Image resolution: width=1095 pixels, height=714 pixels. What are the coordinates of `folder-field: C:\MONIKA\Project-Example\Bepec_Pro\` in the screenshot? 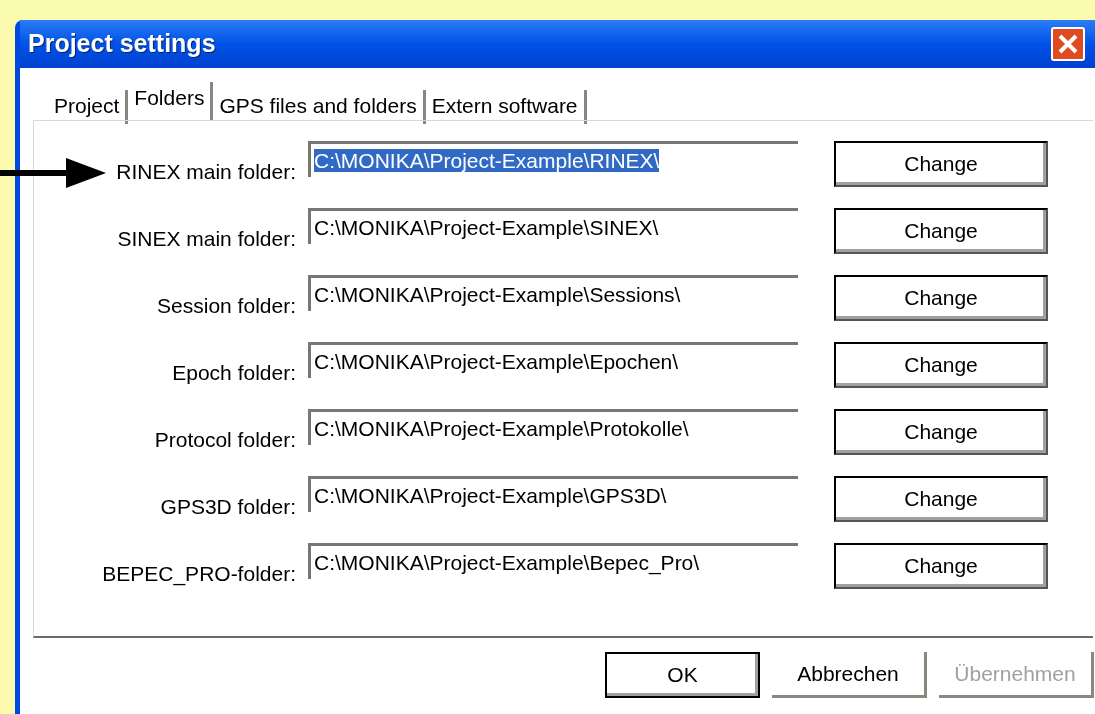 It's located at (553, 560).